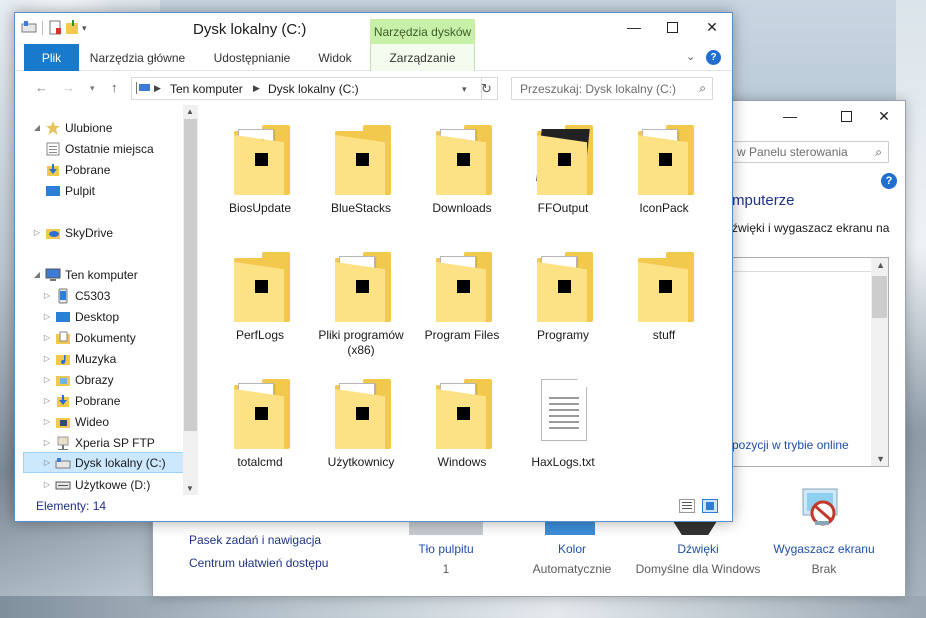 The width and height of the screenshot is (926, 618). Describe the element at coordinates (361, 299) in the screenshot. I see `file-item: Pliki programów (x86)` at that location.